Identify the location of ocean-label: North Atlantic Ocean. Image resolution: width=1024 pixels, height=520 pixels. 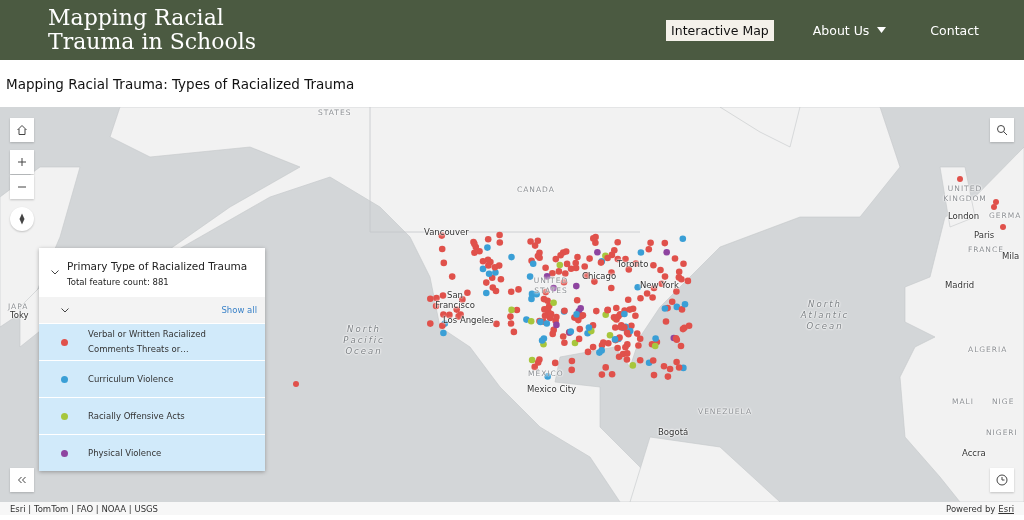
(825, 315).